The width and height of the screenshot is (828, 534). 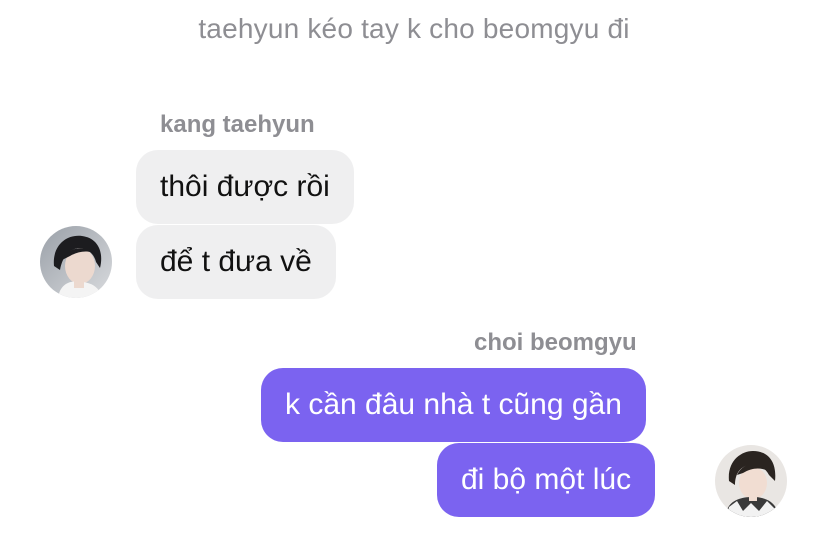 I want to click on message-bubble-incoming: thôi được rồi, so click(x=245, y=187).